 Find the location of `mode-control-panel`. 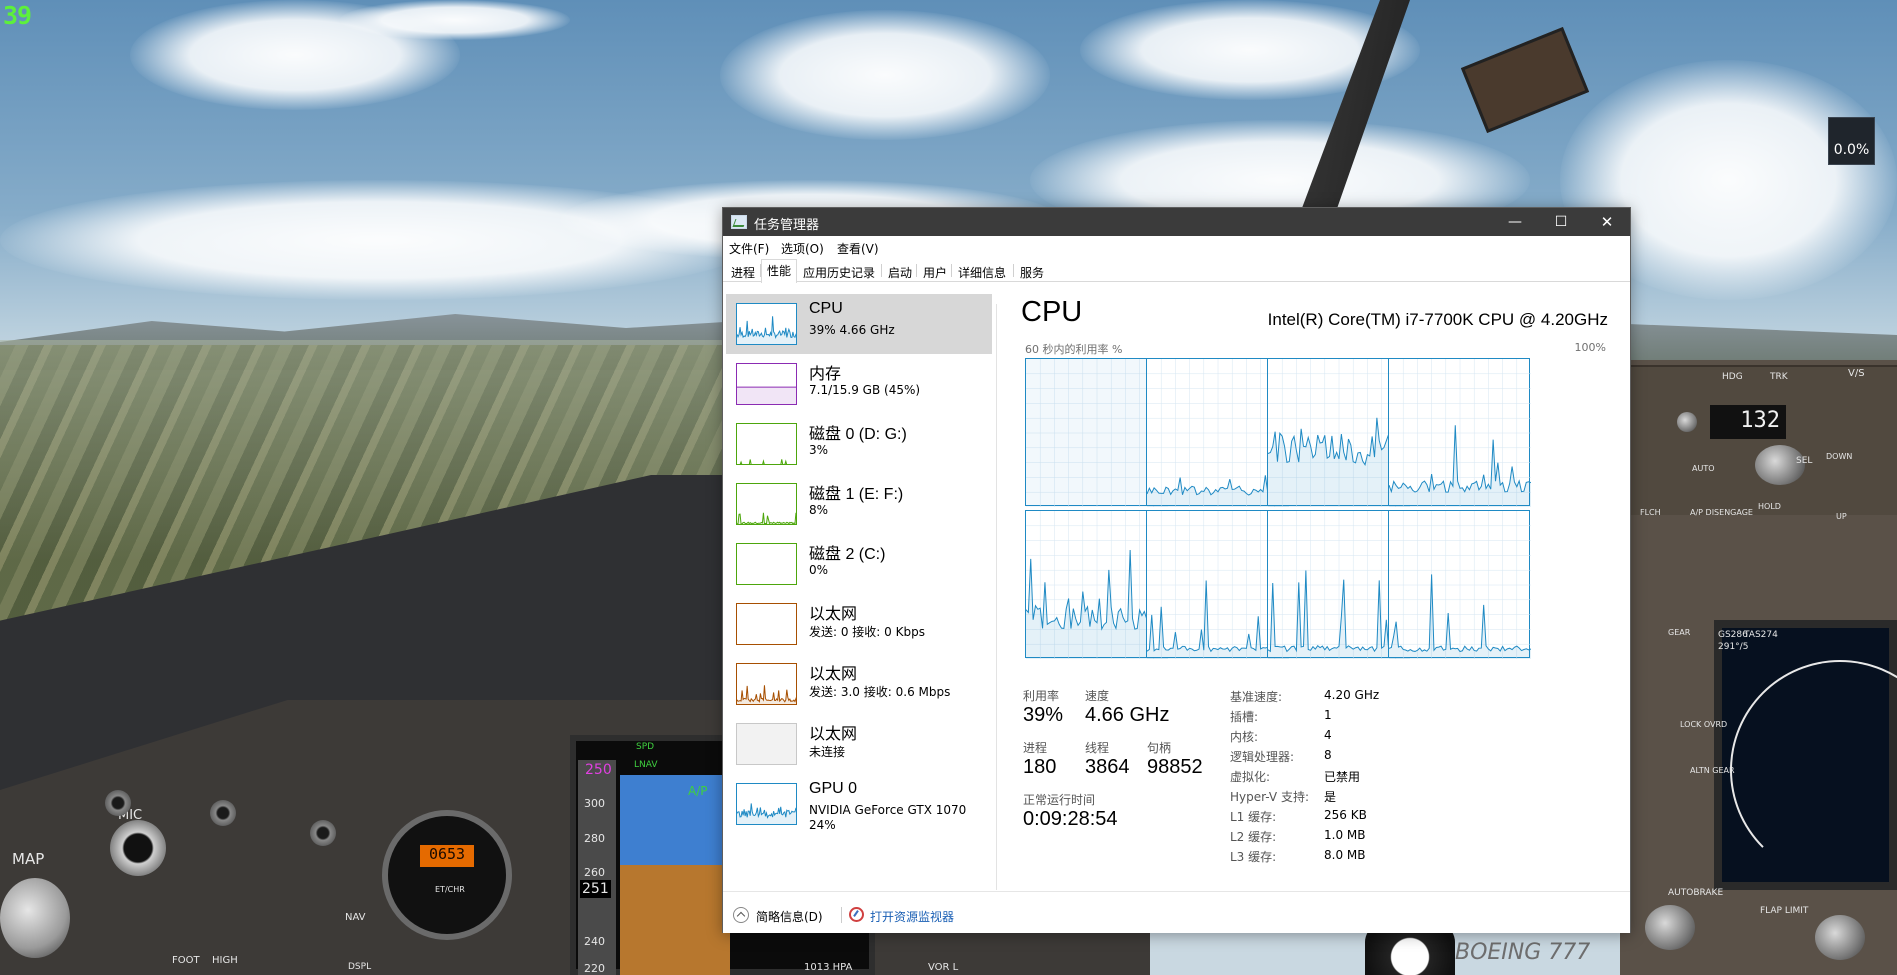

mode-control-panel is located at coordinates (1761, 440).